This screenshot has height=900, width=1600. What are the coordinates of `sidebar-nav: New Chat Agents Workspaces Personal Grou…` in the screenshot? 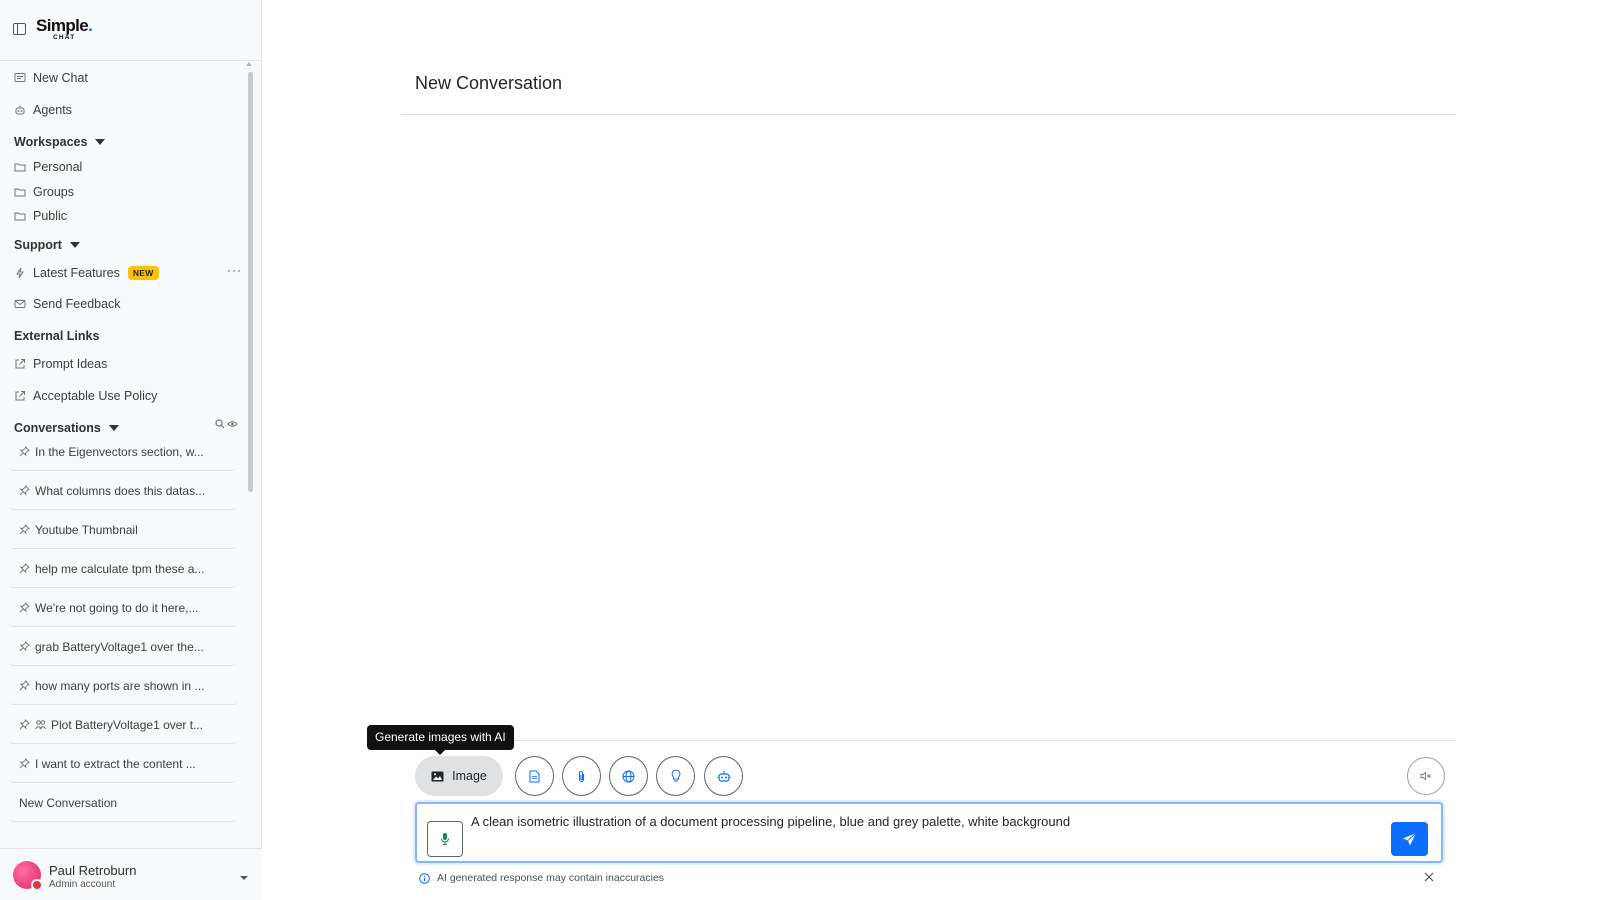 It's located at (131, 454).